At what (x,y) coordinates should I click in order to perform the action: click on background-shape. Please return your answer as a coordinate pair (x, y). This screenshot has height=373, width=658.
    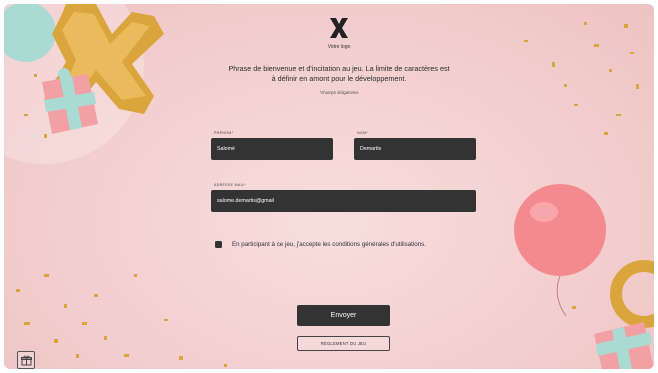
    Looking at the image, I should click on (74, 84).